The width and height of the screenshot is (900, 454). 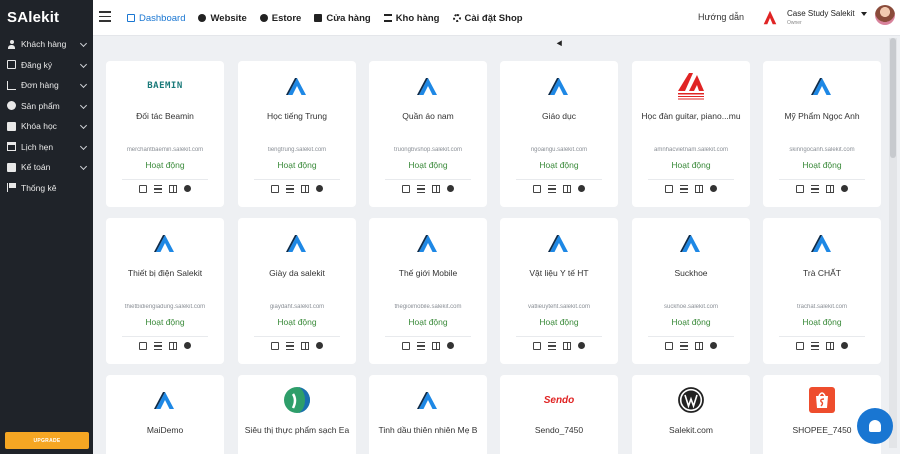 I want to click on shop-name: Thiết bị điện Salekit, so click(x=165, y=273).